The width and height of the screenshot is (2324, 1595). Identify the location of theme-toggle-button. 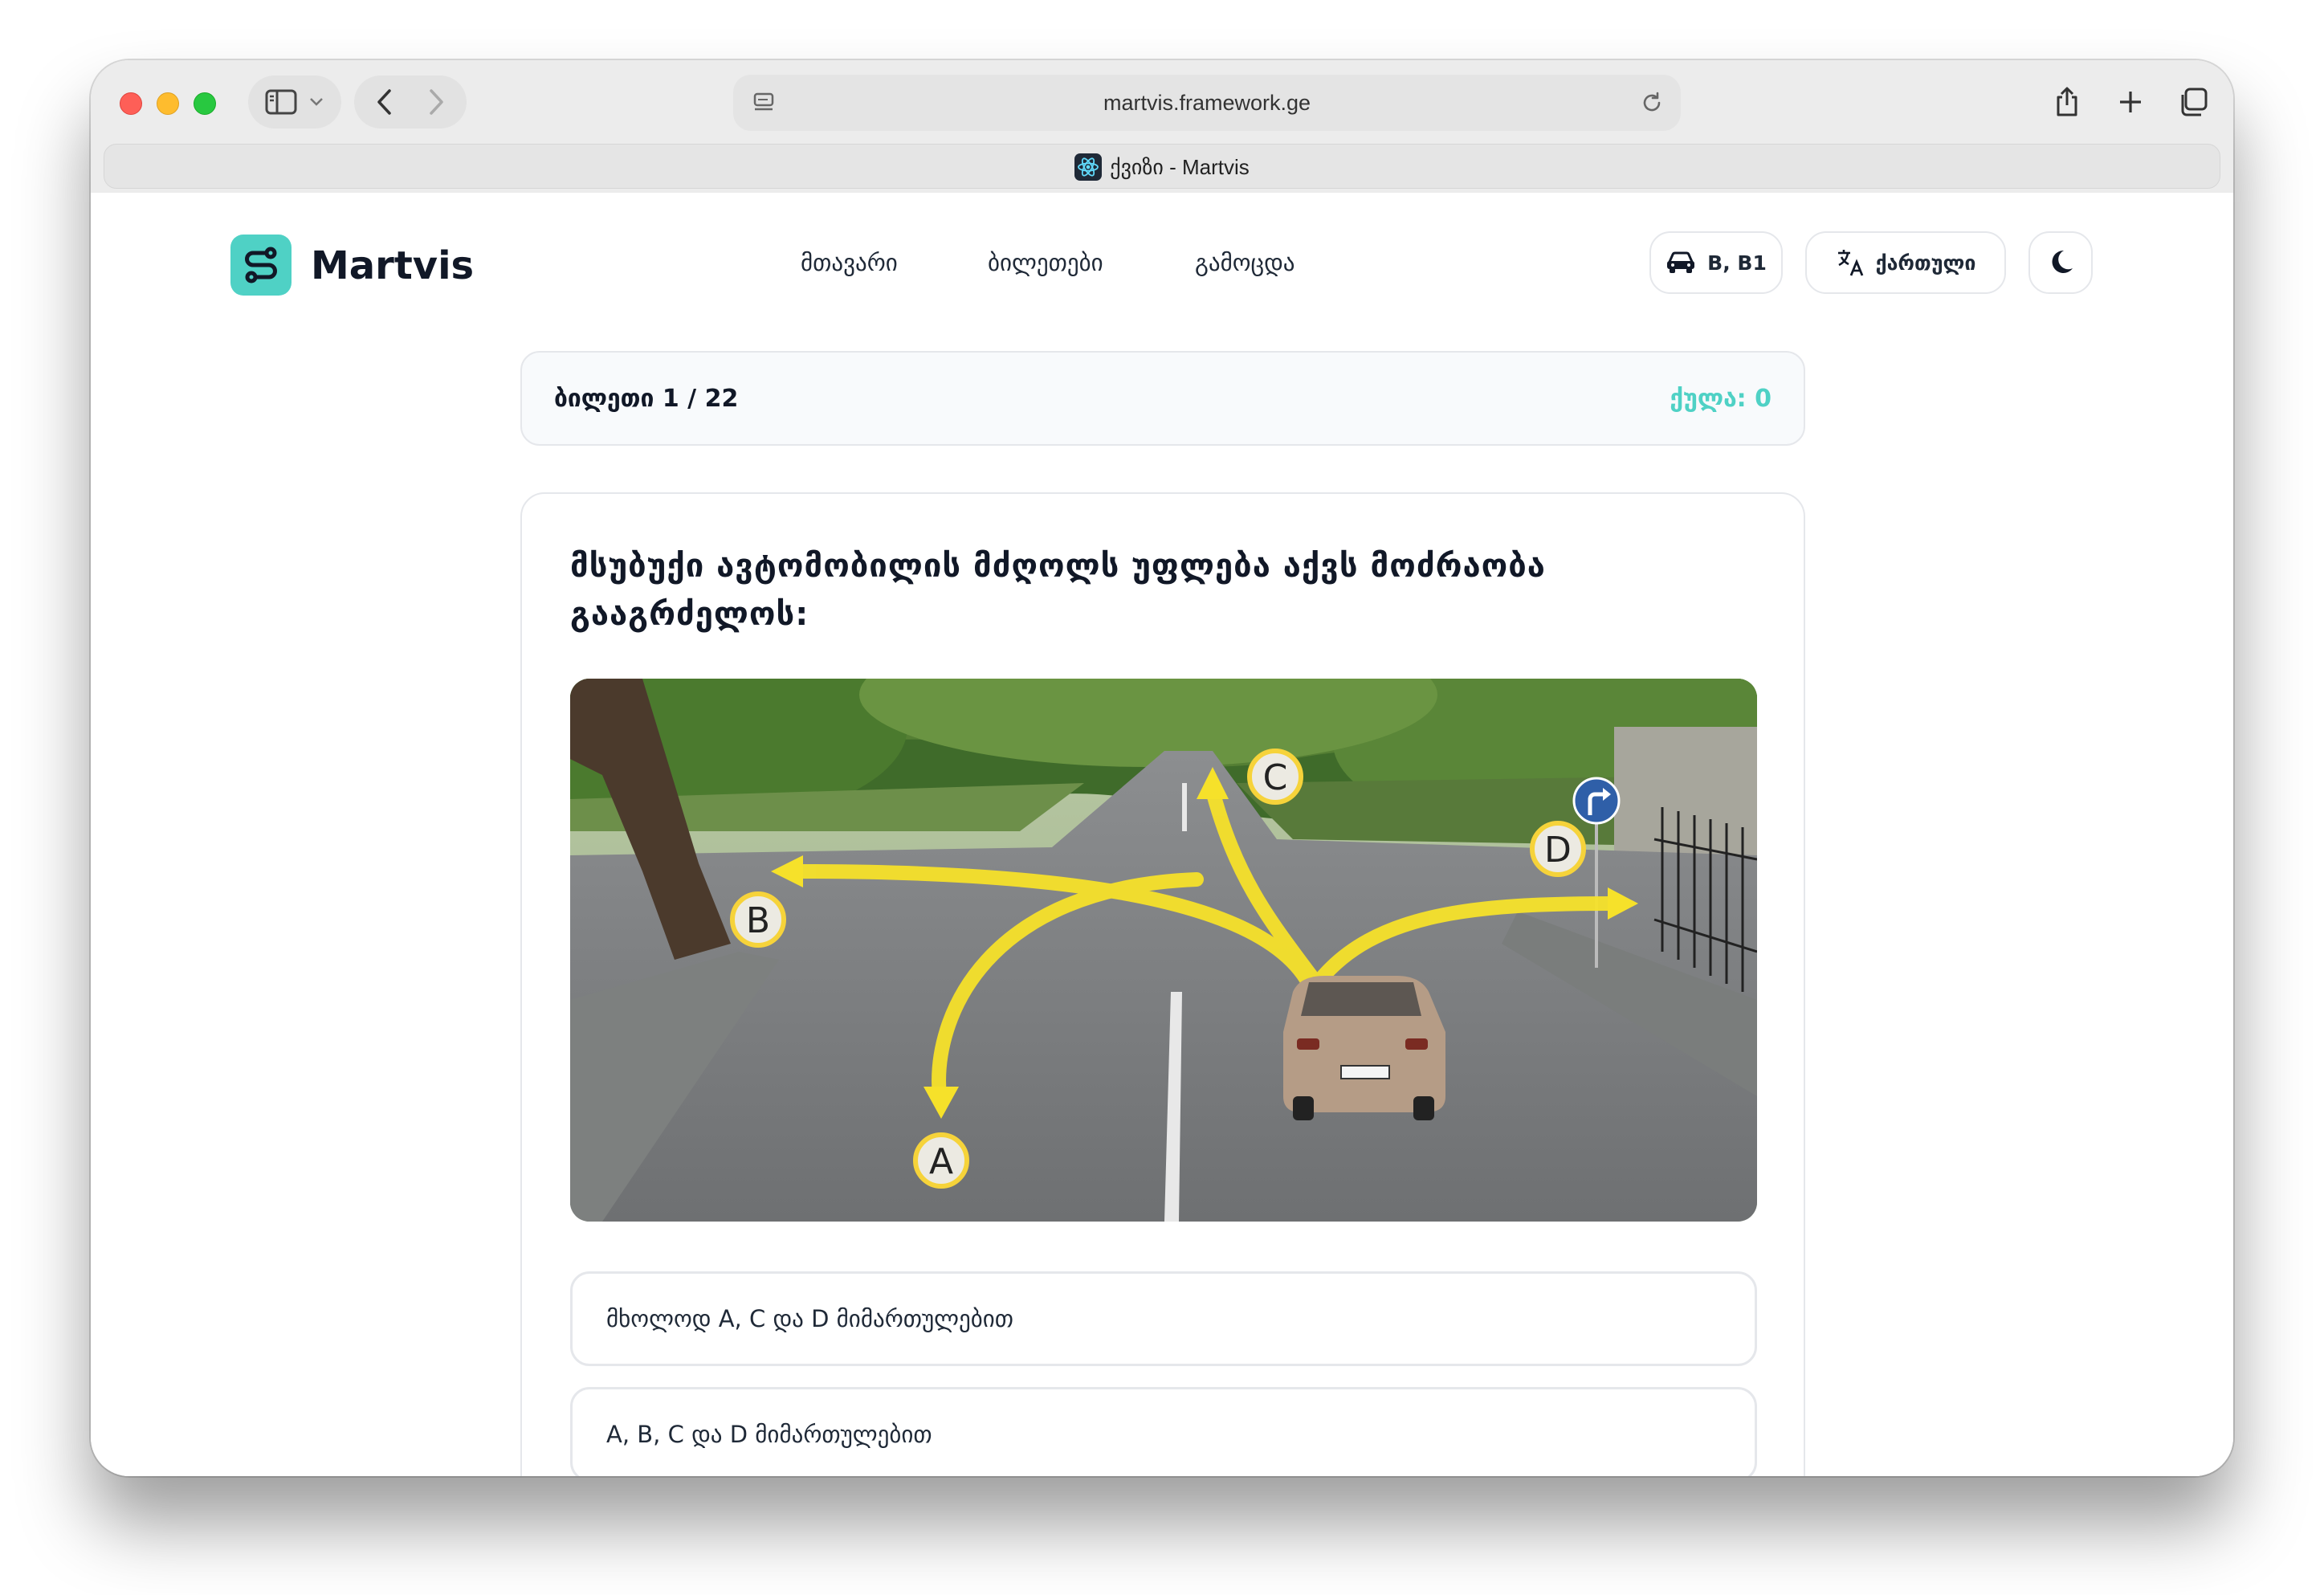
(2061, 262).